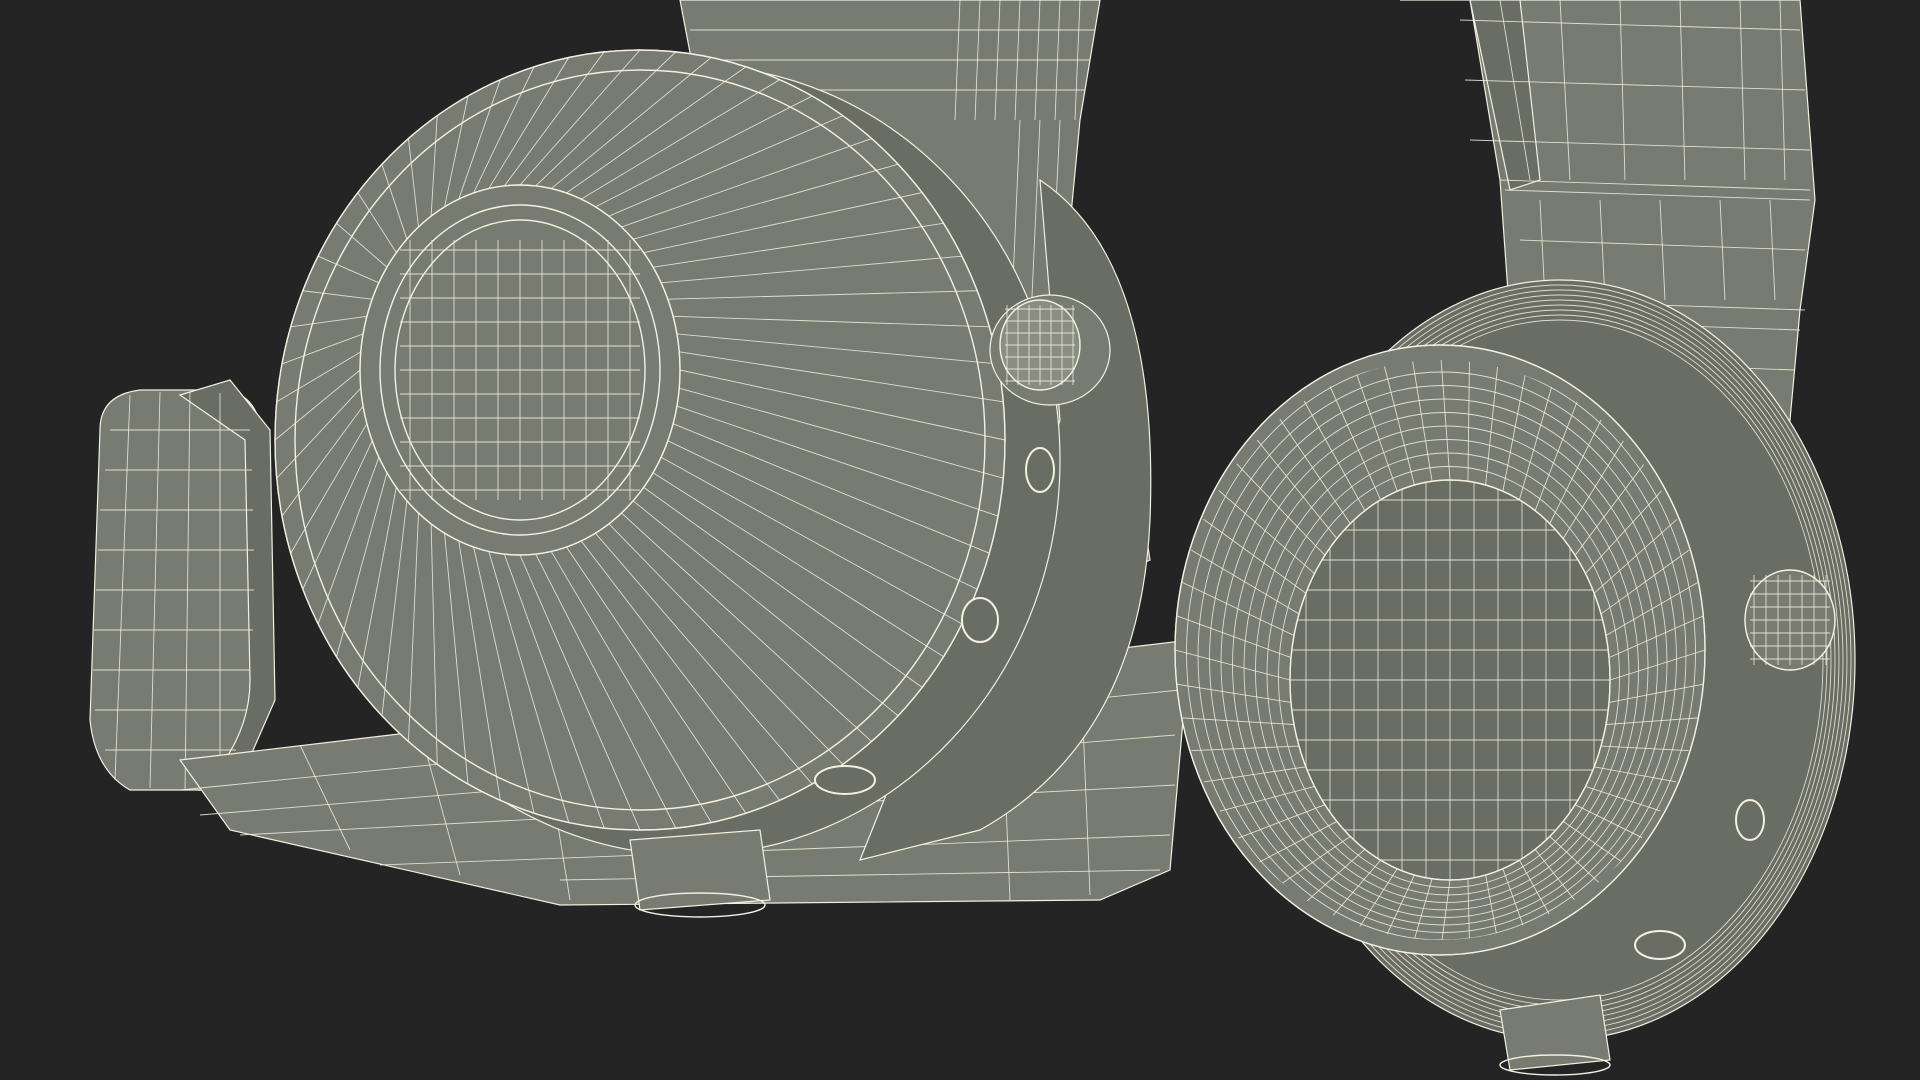 The height and width of the screenshot is (1080, 1920). What do you see at coordinates (700, 873) in the screenshot?
I see `left-bottom-knob` at bounding box center [700, 873].